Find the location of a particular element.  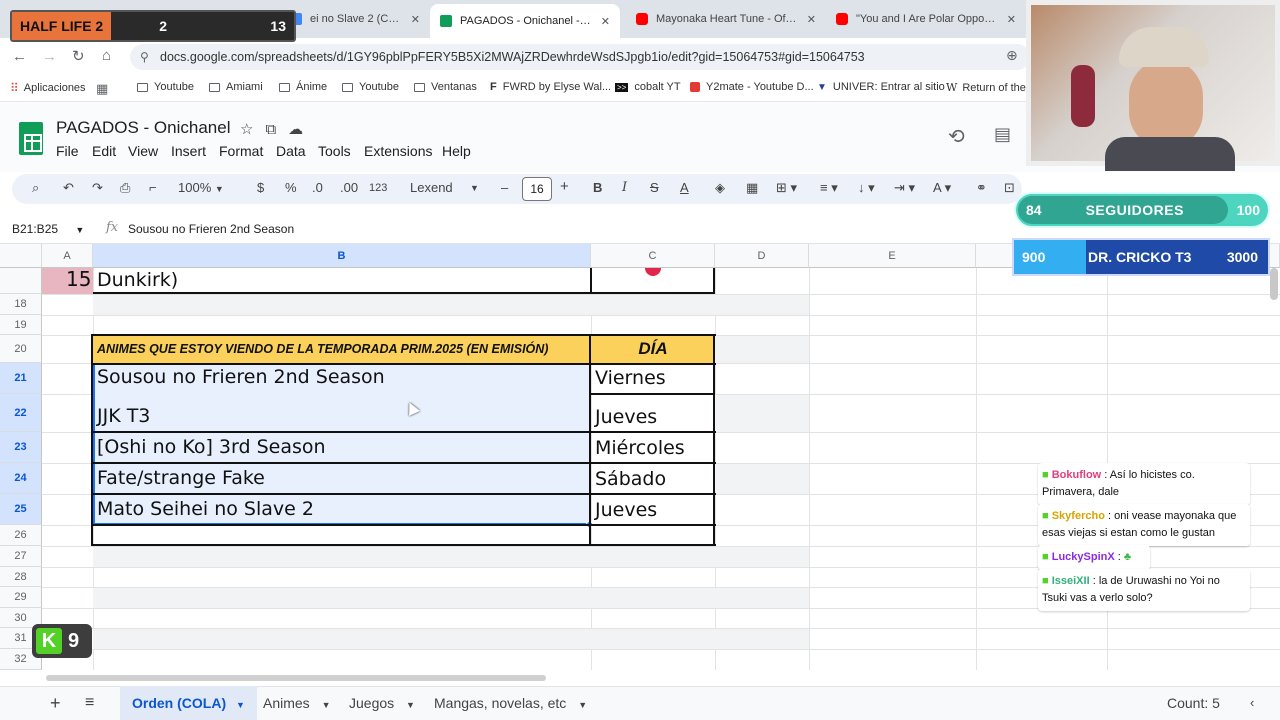

format-percent-button: % is located at coordinates (291, 187).